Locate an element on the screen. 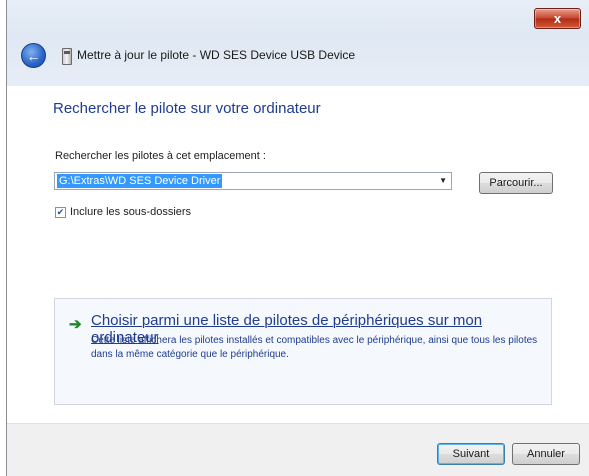 This screenshot has height=476, width=589. next-button-label: Suivant is located at coordinates (471, 454).